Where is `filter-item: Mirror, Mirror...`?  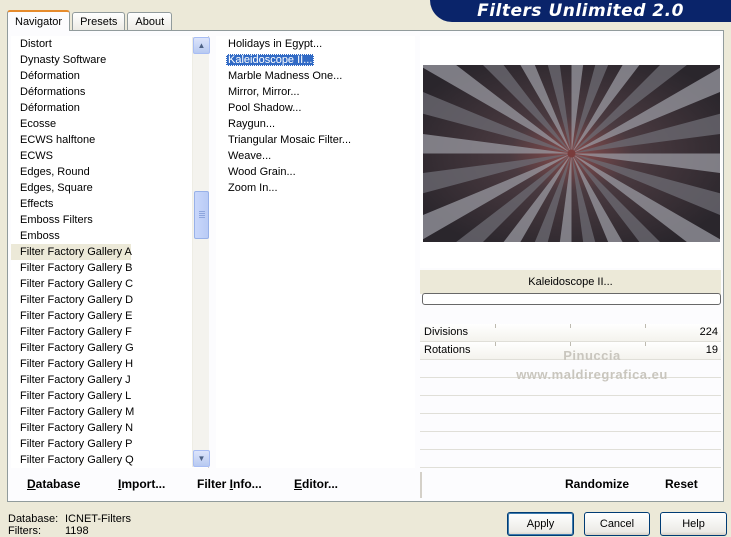
filter-item: Mirror, Mirror... is located at coordinates (315, 92).